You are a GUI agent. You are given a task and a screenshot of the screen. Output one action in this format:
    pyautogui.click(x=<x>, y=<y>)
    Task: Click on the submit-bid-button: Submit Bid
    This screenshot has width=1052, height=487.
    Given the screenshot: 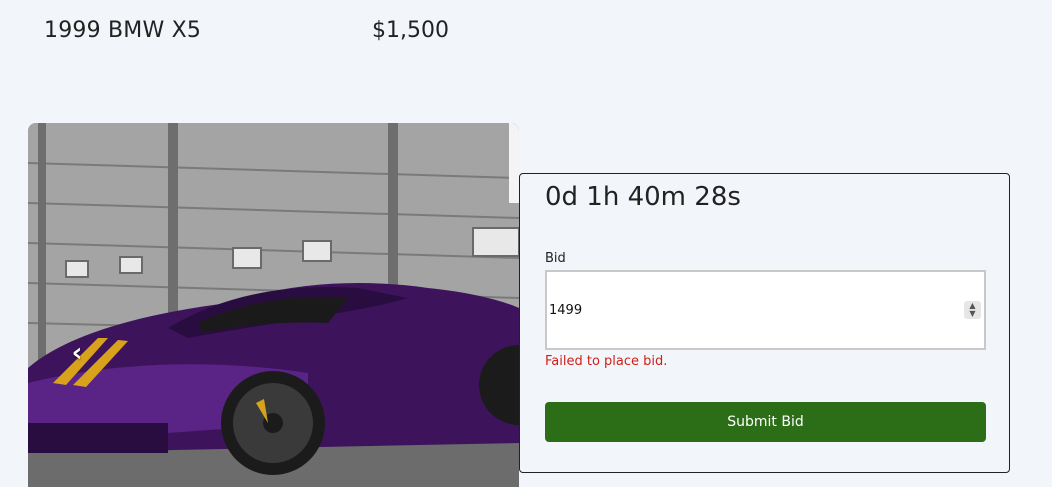 What is the action you would take?
    pyautogui.click(x=765, y=422)
    